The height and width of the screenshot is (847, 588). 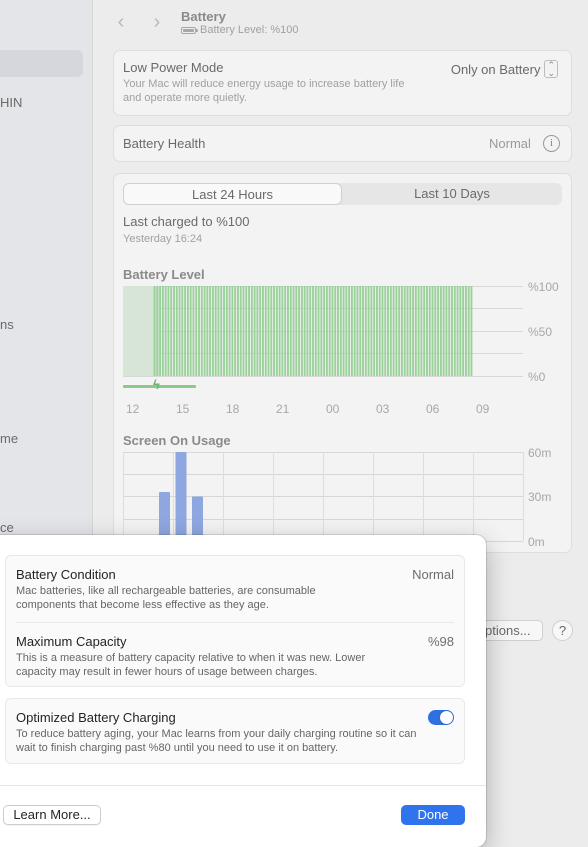 What do you see at coordinates (11, 102) in the screenshot?
I see `sidebar-item-fragment: HIN` at bounding box center [11, 102].